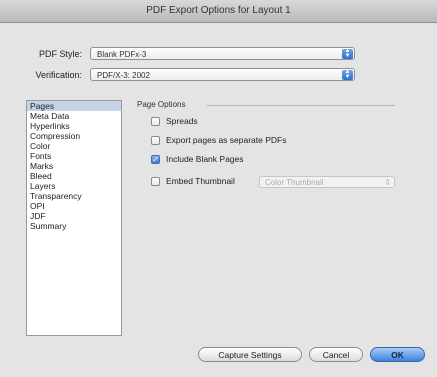  What do you see at coordinates (222, 74) in the screenshot?
I see `verification-select: PDF/X-3: 2002 ▲ ▼` at bounding box center [222, 74].